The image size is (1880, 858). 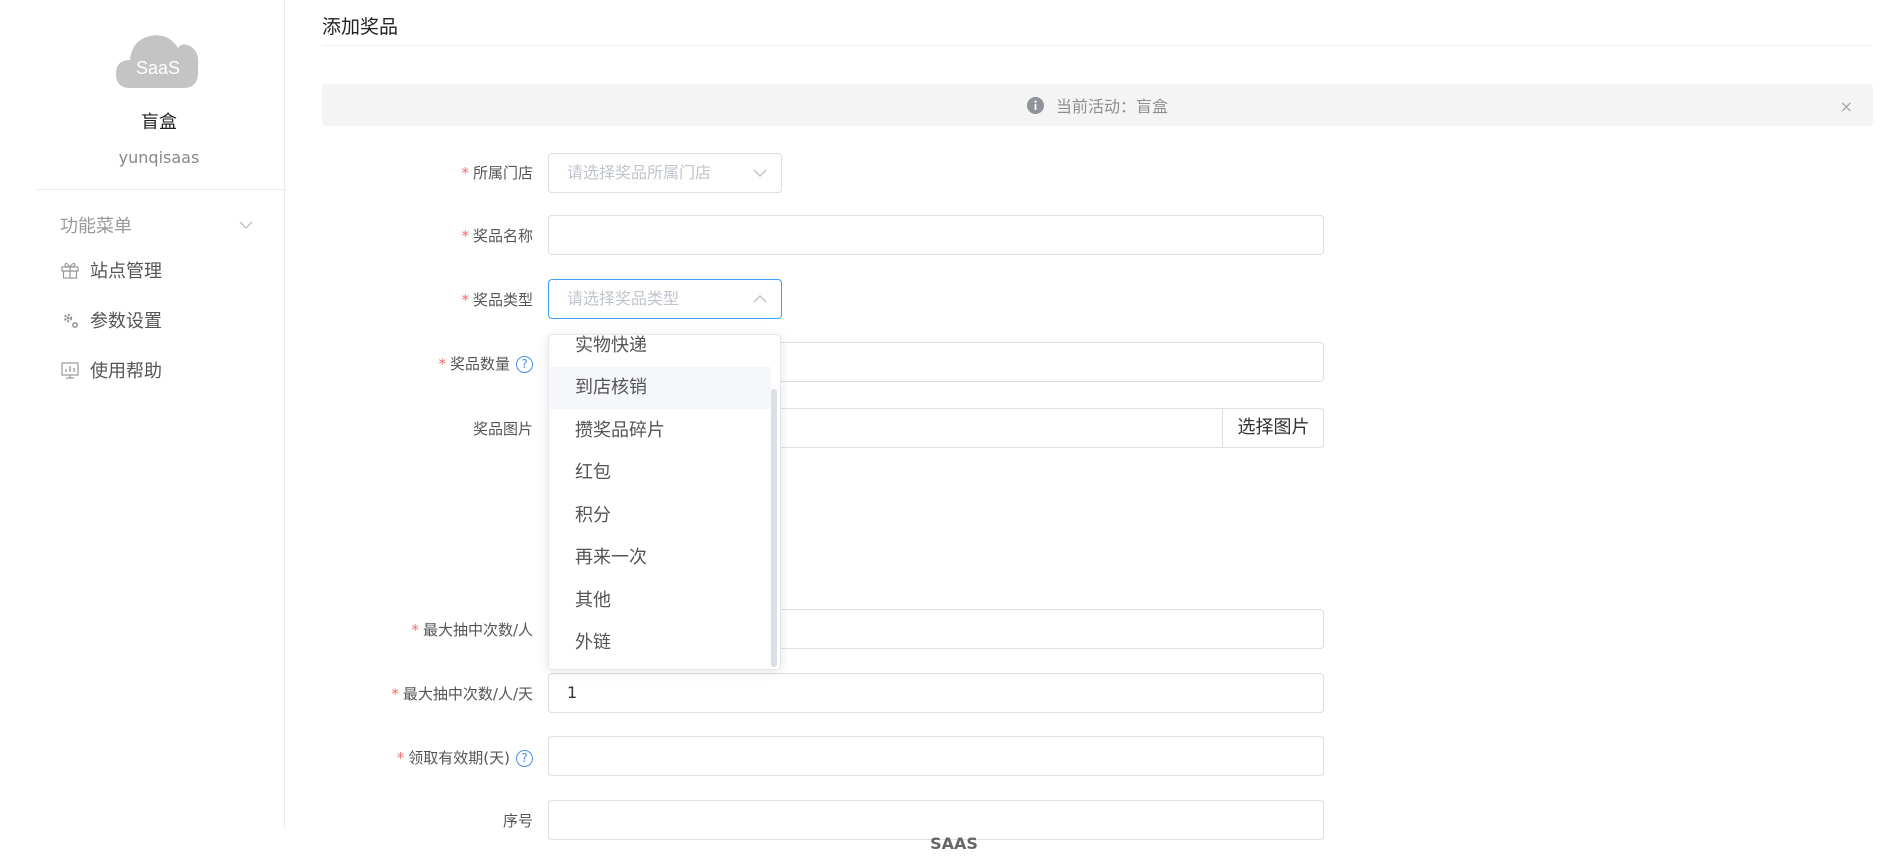 What do you see at coordinates (70, 370) in the screenshot?
I see `chart-icon` at bounding box center [70, 370].